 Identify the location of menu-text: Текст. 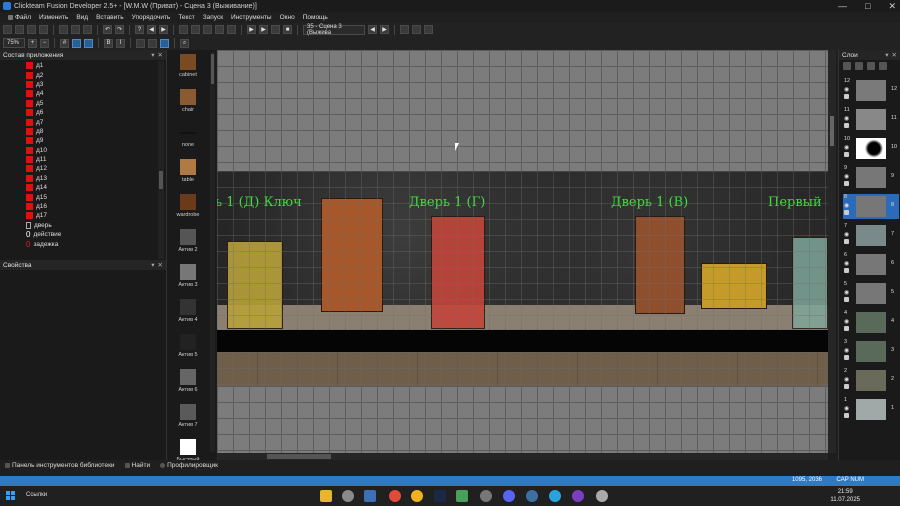
(186, 17).